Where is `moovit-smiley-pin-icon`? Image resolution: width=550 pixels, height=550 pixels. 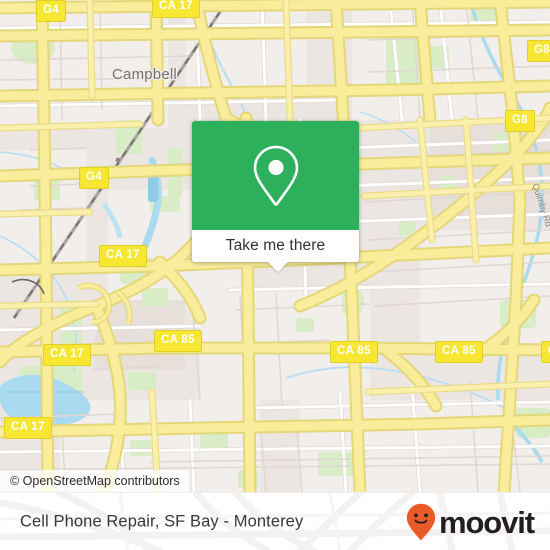 moovit-smiley-pin-icon is located at coordinates (421, 522).